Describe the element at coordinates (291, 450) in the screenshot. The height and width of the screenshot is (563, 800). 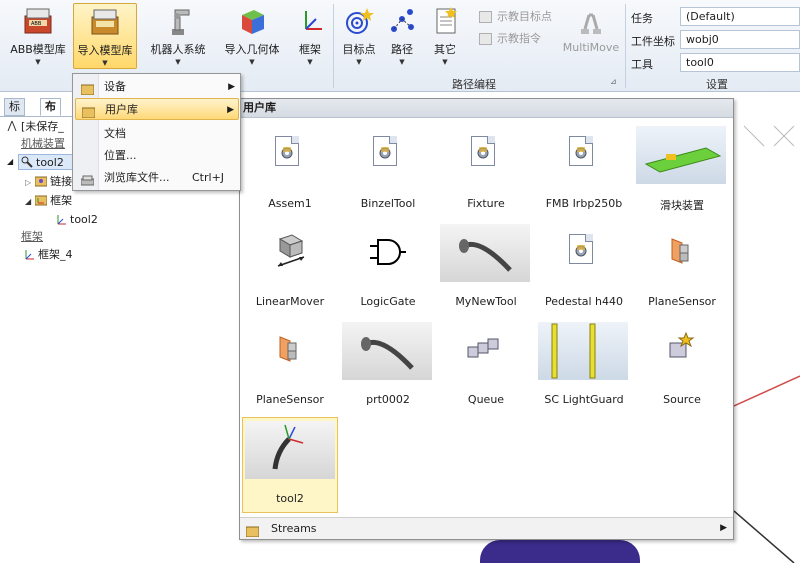
I see `tool2-thumbnail` at that location.